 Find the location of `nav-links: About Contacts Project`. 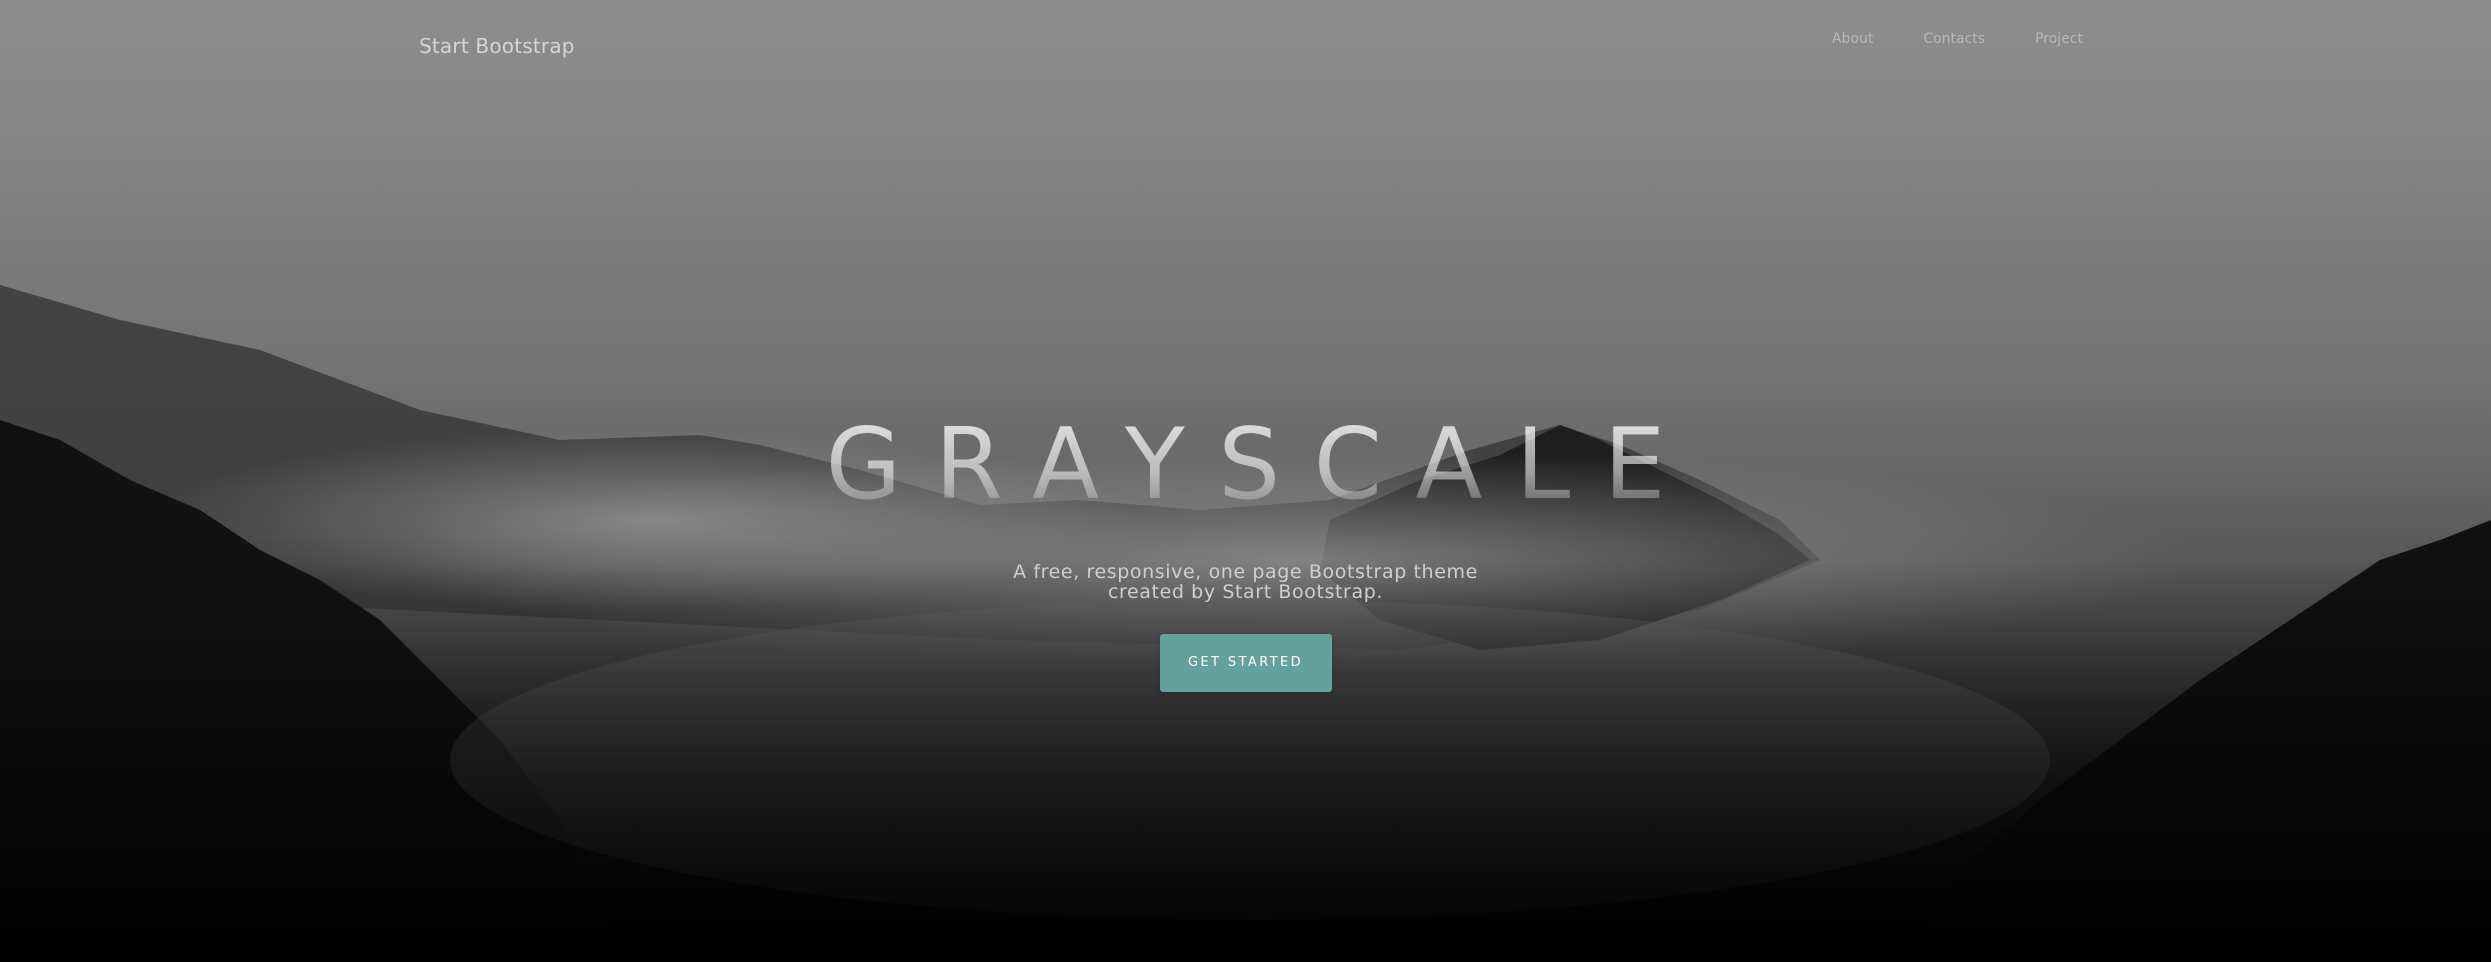

nav-links: About Contacts Project is located at coordinates (1932, 39).